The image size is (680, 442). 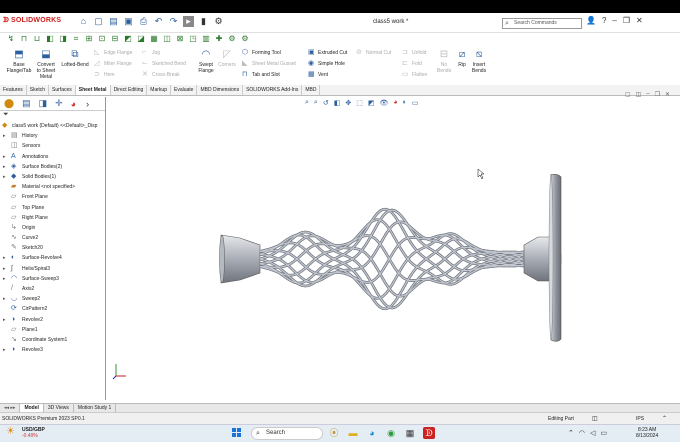 What do you see at coordinates (89, 39) in the screenshot?
I see `sm-tool-7-icon: ⊞` at bounding box center [89, 39].